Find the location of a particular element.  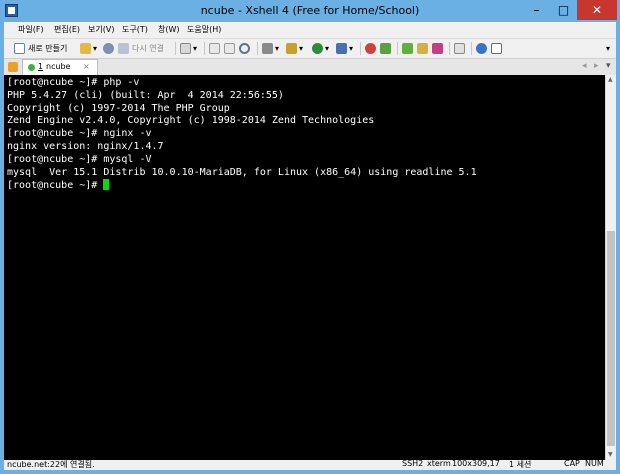

copy-icon is located at coordinates (214, 48).